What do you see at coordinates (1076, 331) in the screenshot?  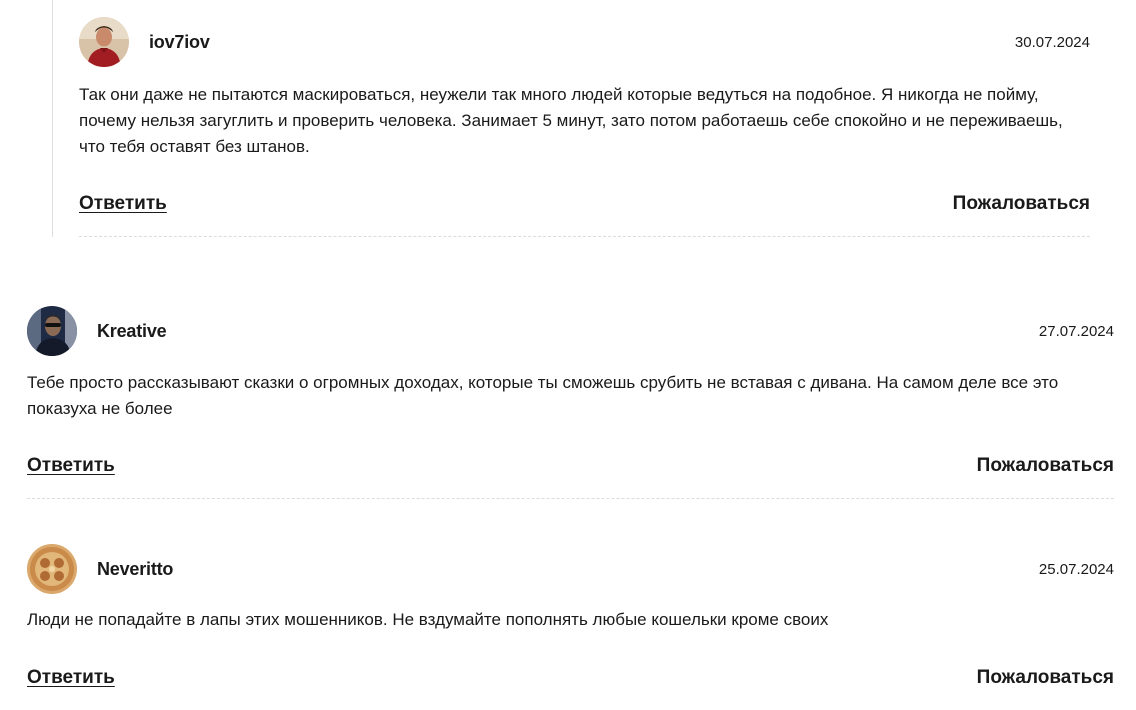 I see `comment-date: 27.07.2024` at bounding box center [1076, 331].